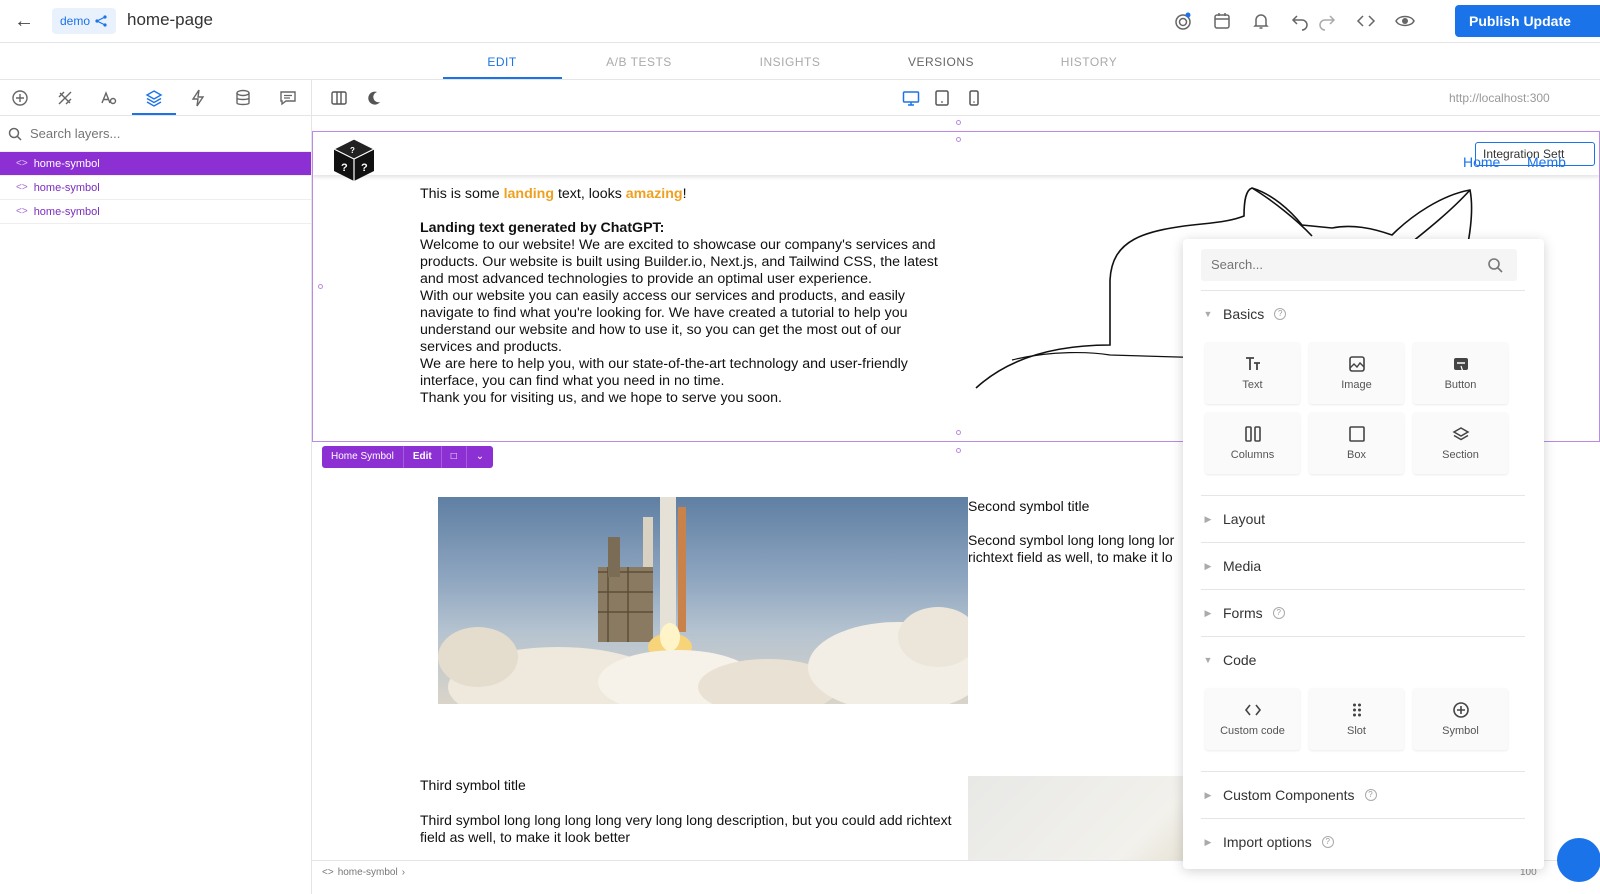 This screenshot has width=1600, height=894. Describe the element at coordinates (288, 98) in the screenshot. I see `comment-icon` at that location.